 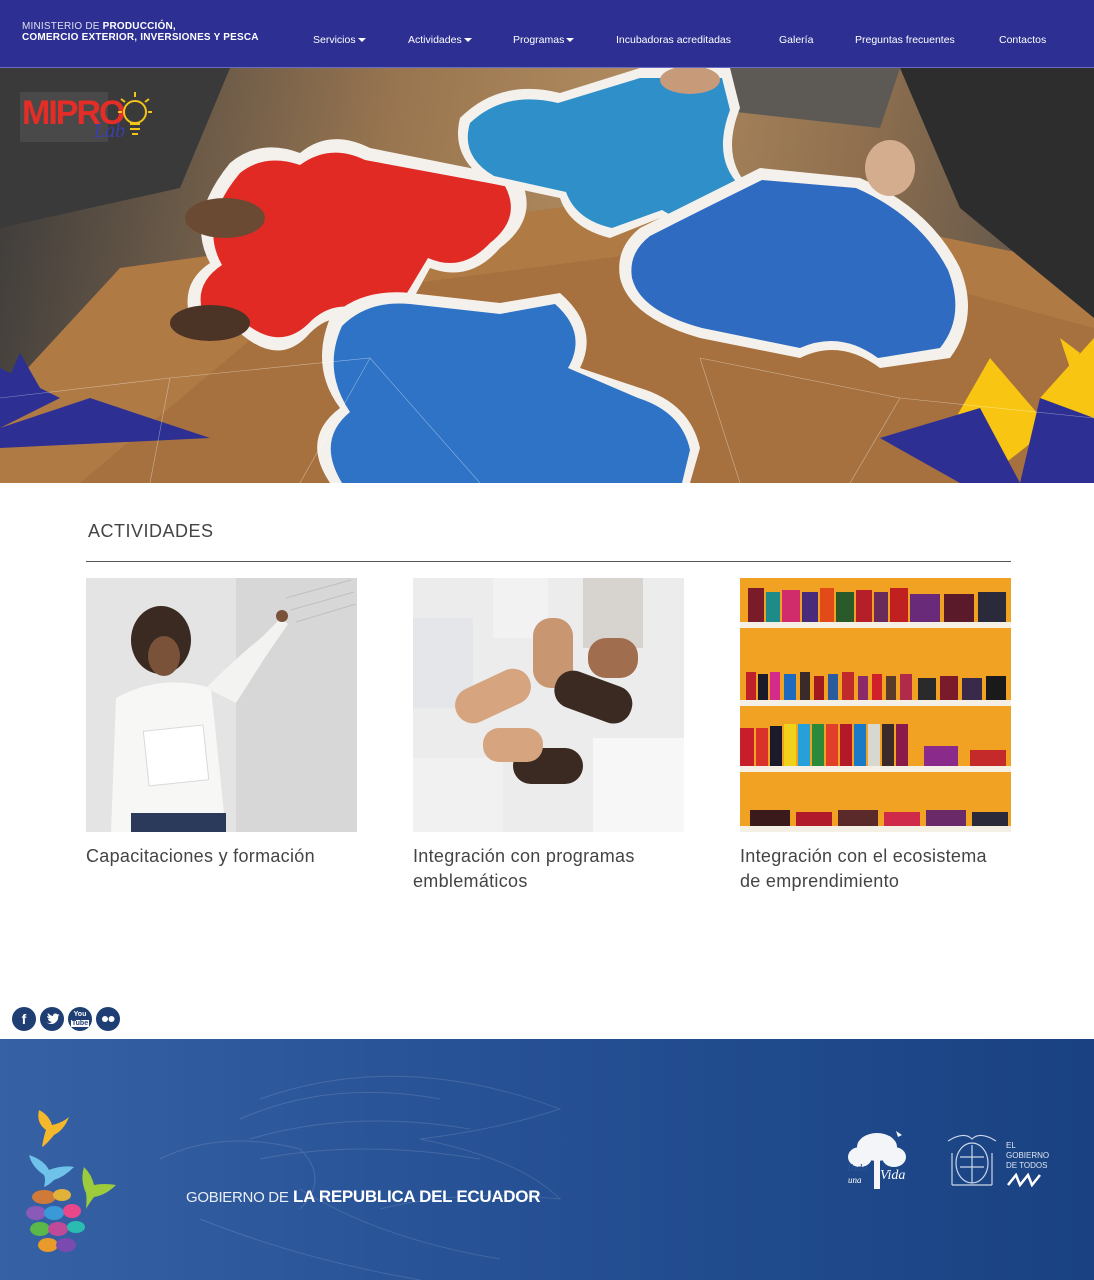 I want to click on youtube-icon: You Tube, so click(x=80, y=1019).